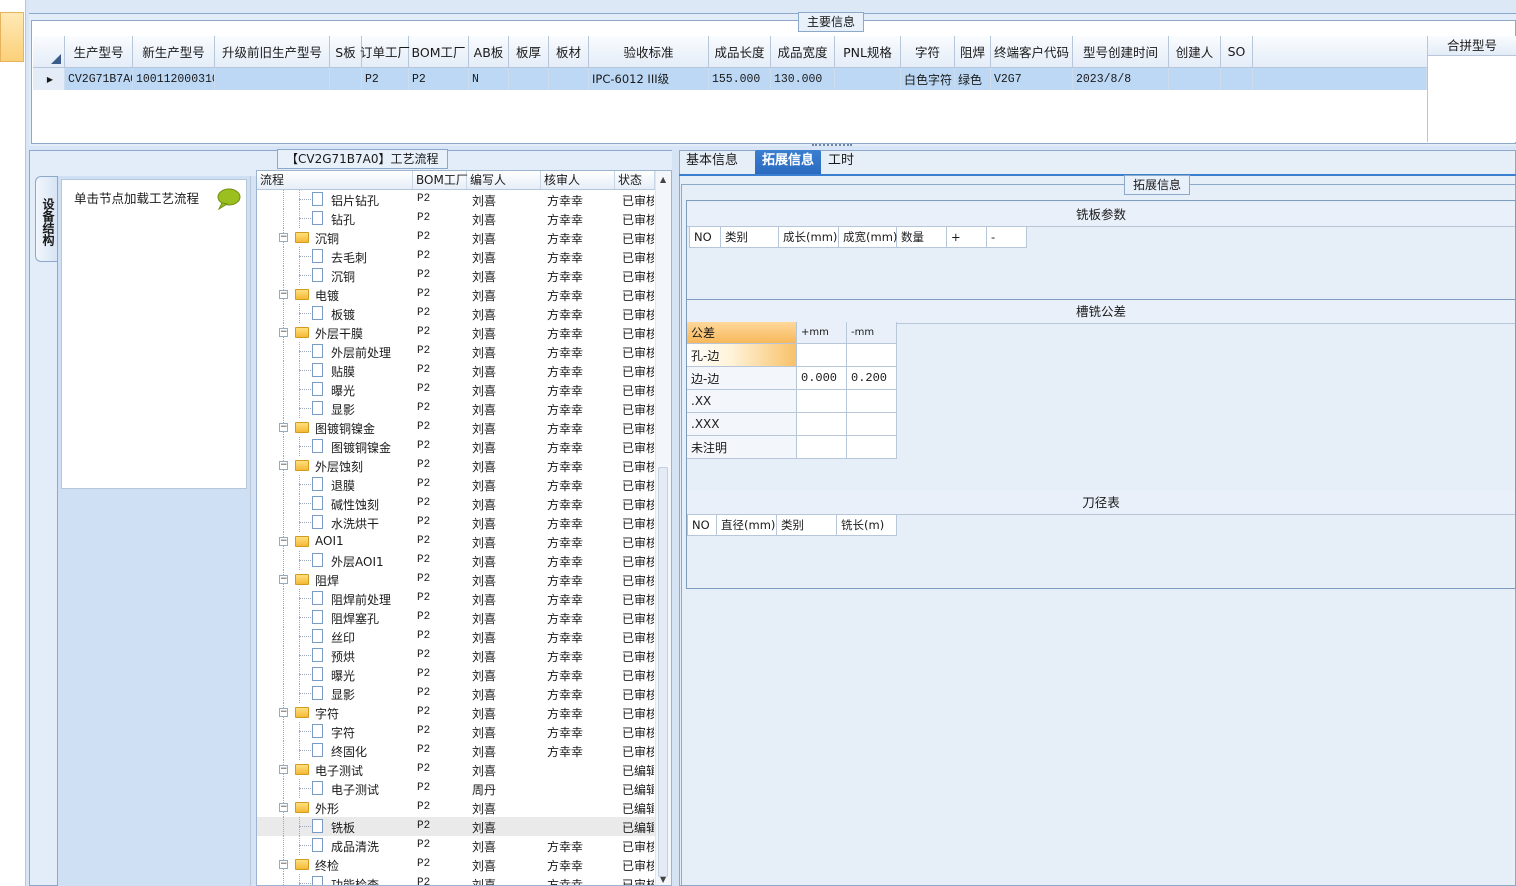 The image size is (1516, 886). I want to click on node-label: 外形, so click(327, 808).